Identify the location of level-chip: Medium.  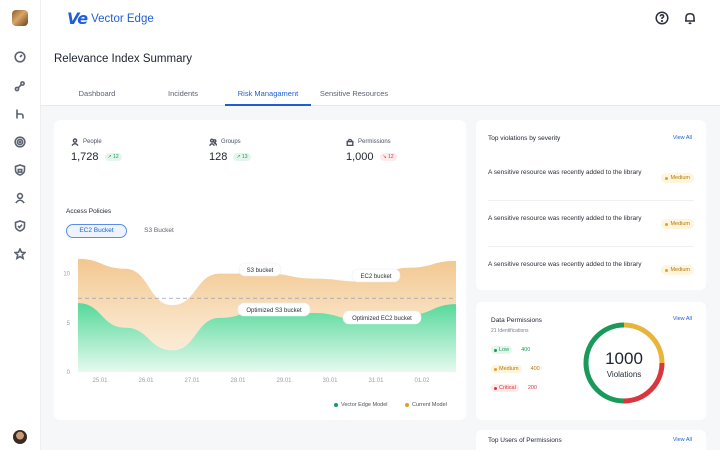
(506, 369).